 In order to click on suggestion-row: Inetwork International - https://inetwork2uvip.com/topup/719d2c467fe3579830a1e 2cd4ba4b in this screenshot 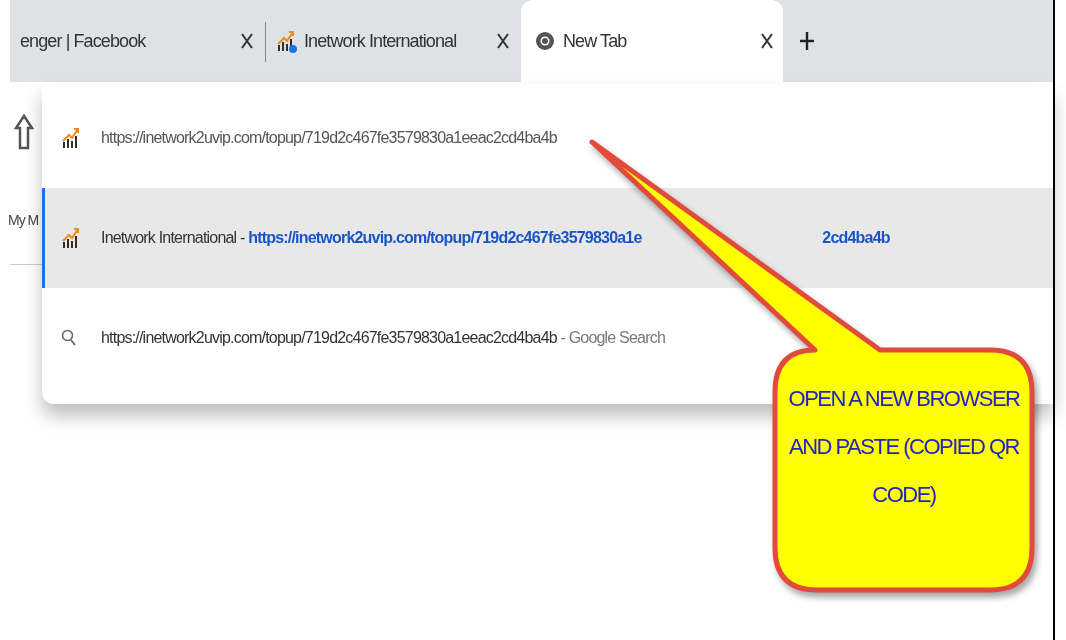, I will do `click(547, 238)`.